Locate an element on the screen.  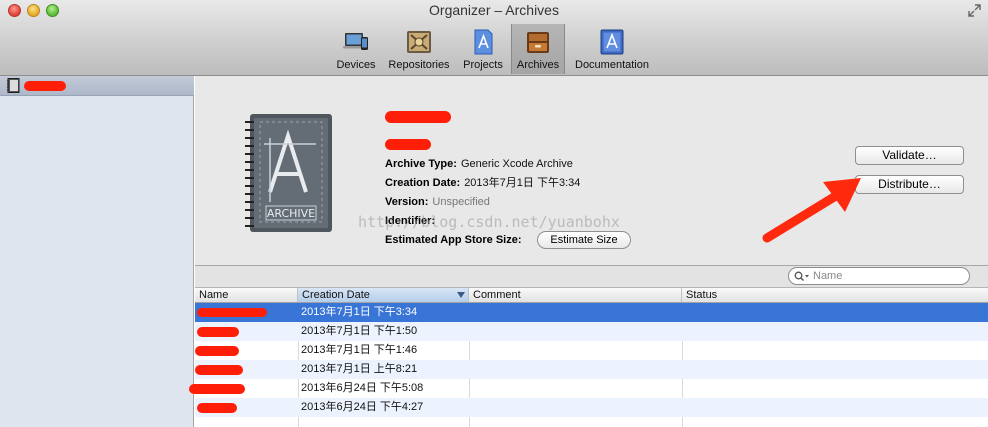
app-store-size-row: Estimated App Store Size: is located at coordinates (453, 240).